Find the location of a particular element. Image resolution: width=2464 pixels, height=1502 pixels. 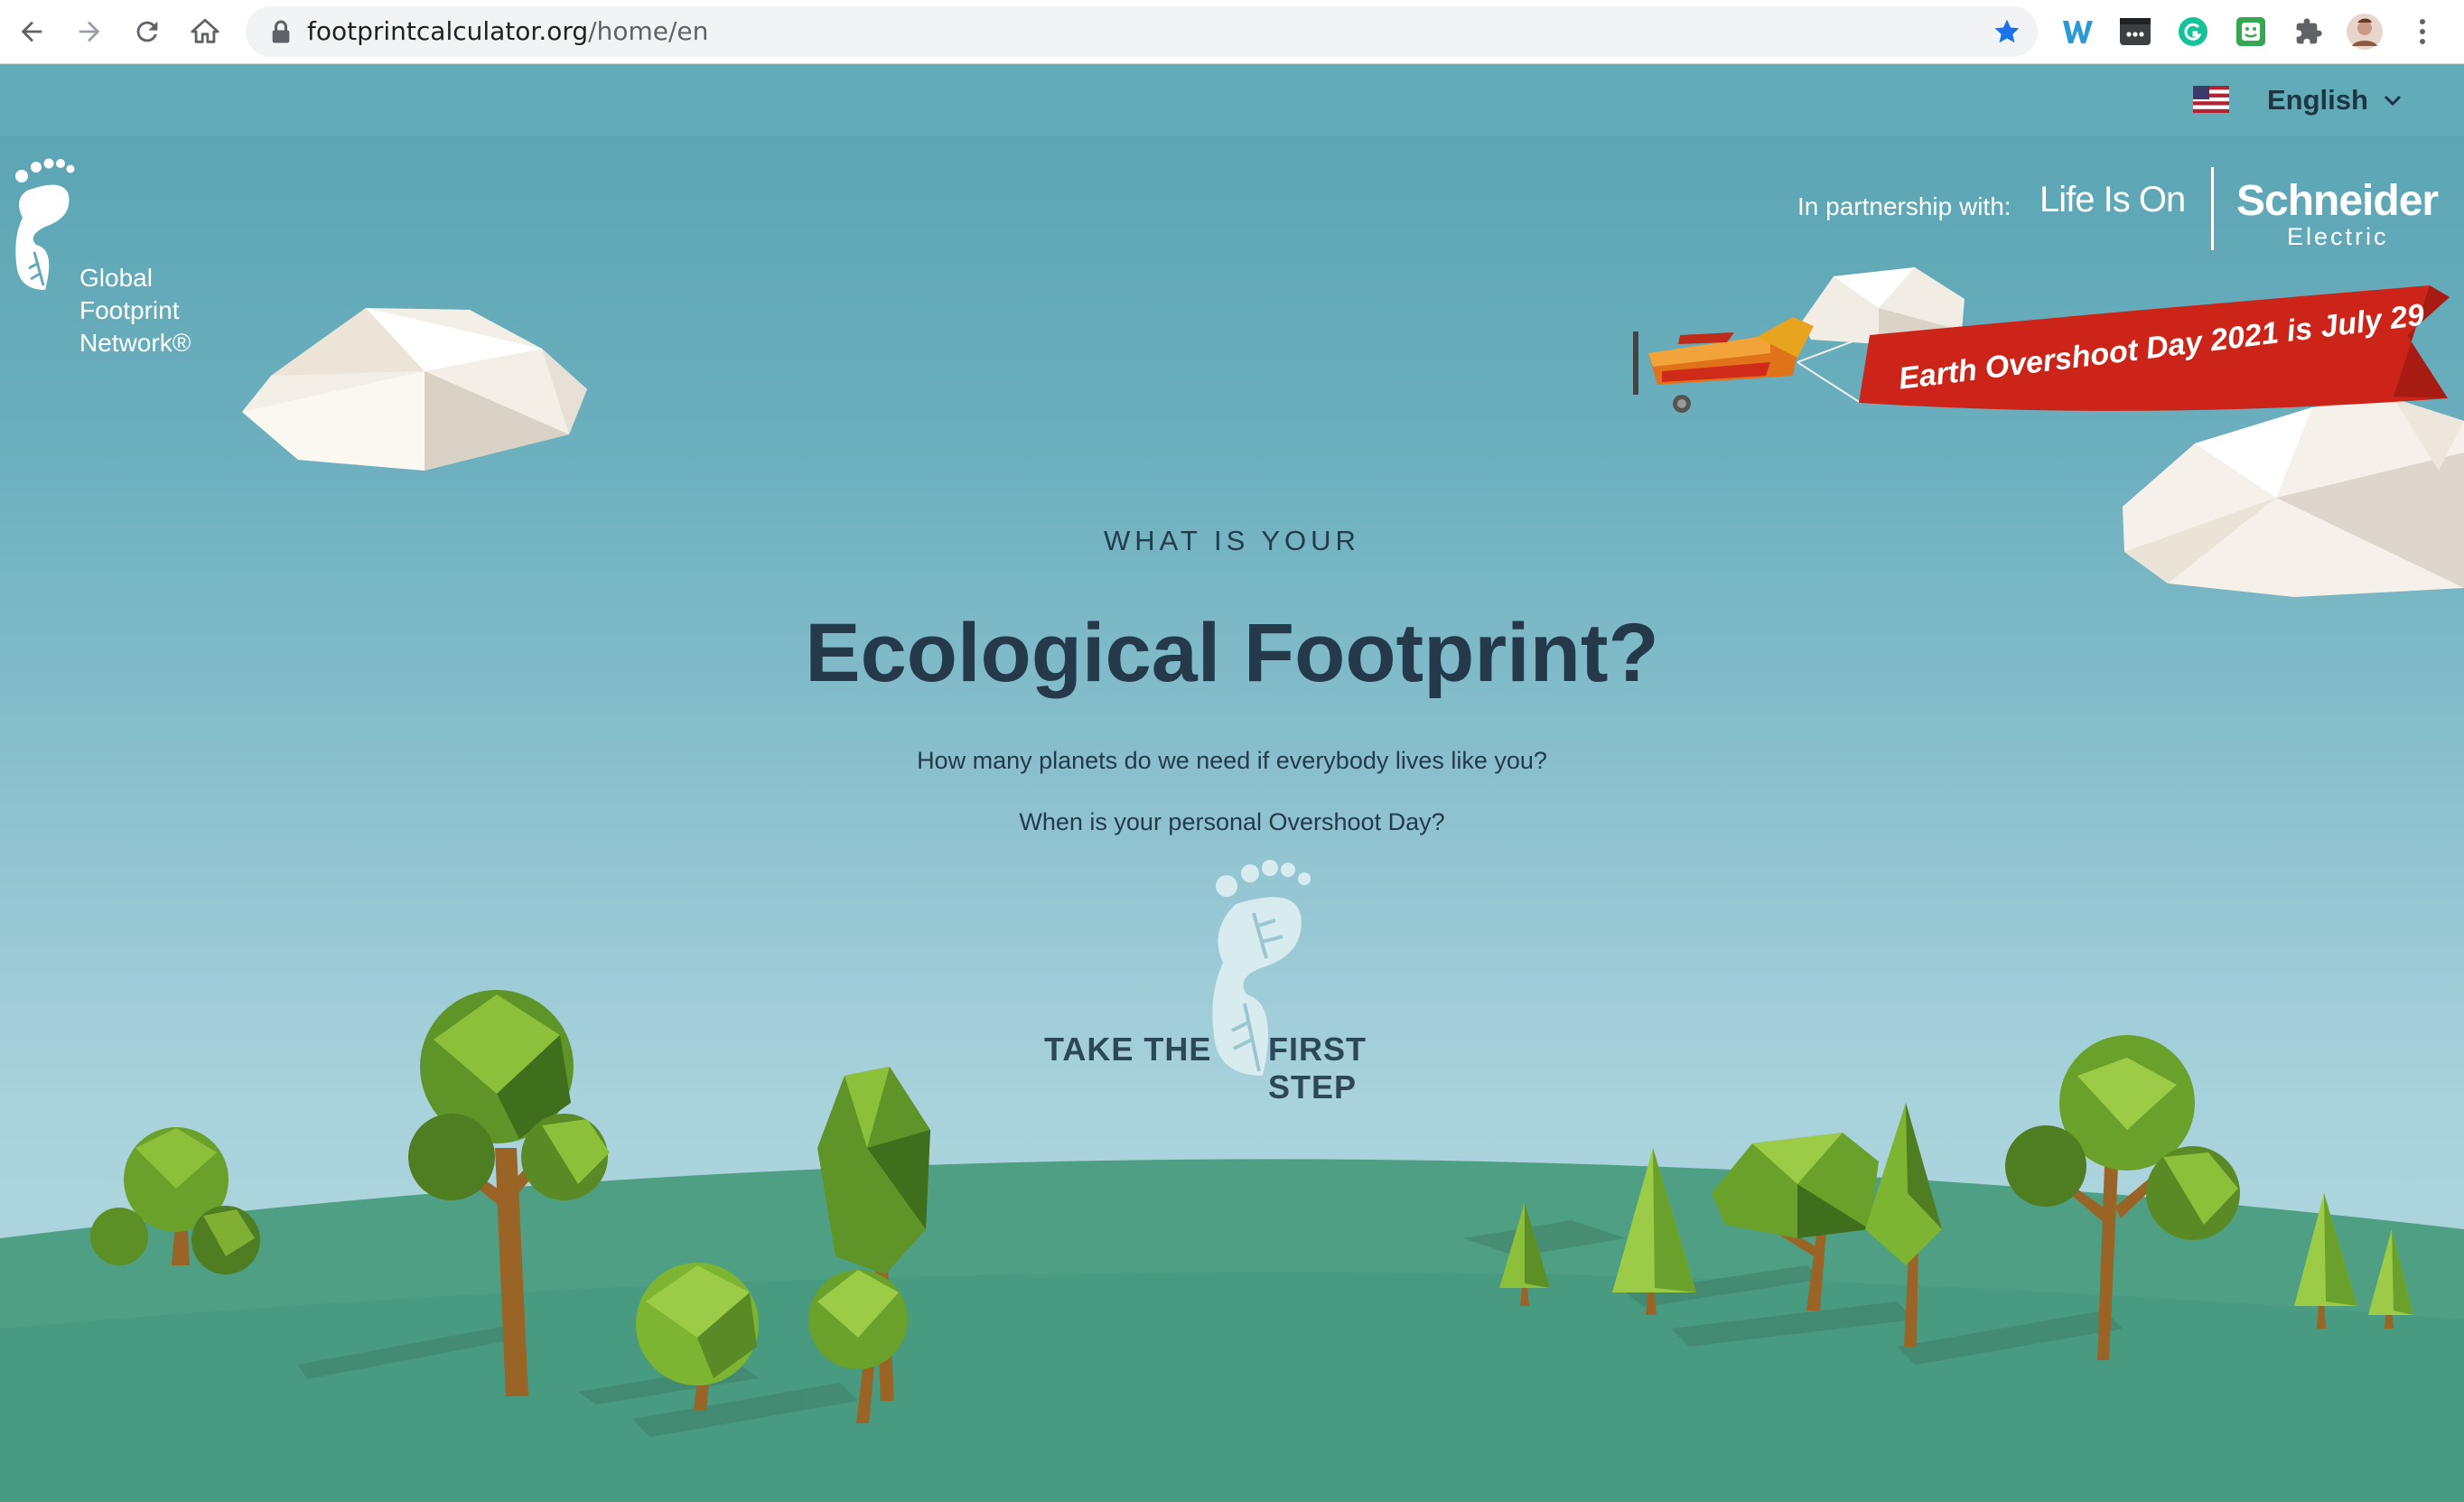

logo-line-3: Network® is located at coordinates (135, 343).